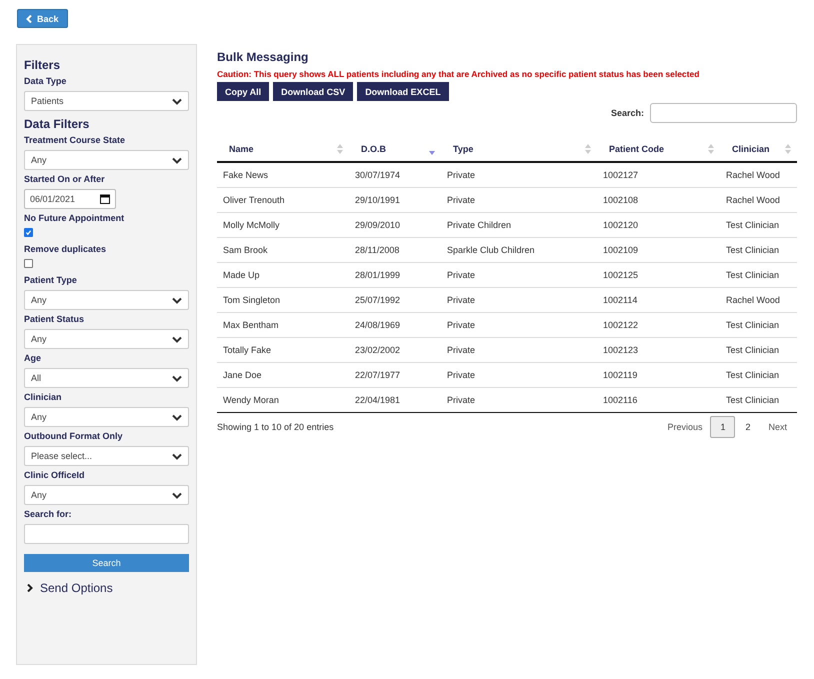 The image size is (814, 679). Describe the element at coordinates (43, 397) in the screenshot. I see `field-label: Clinician` at that location.